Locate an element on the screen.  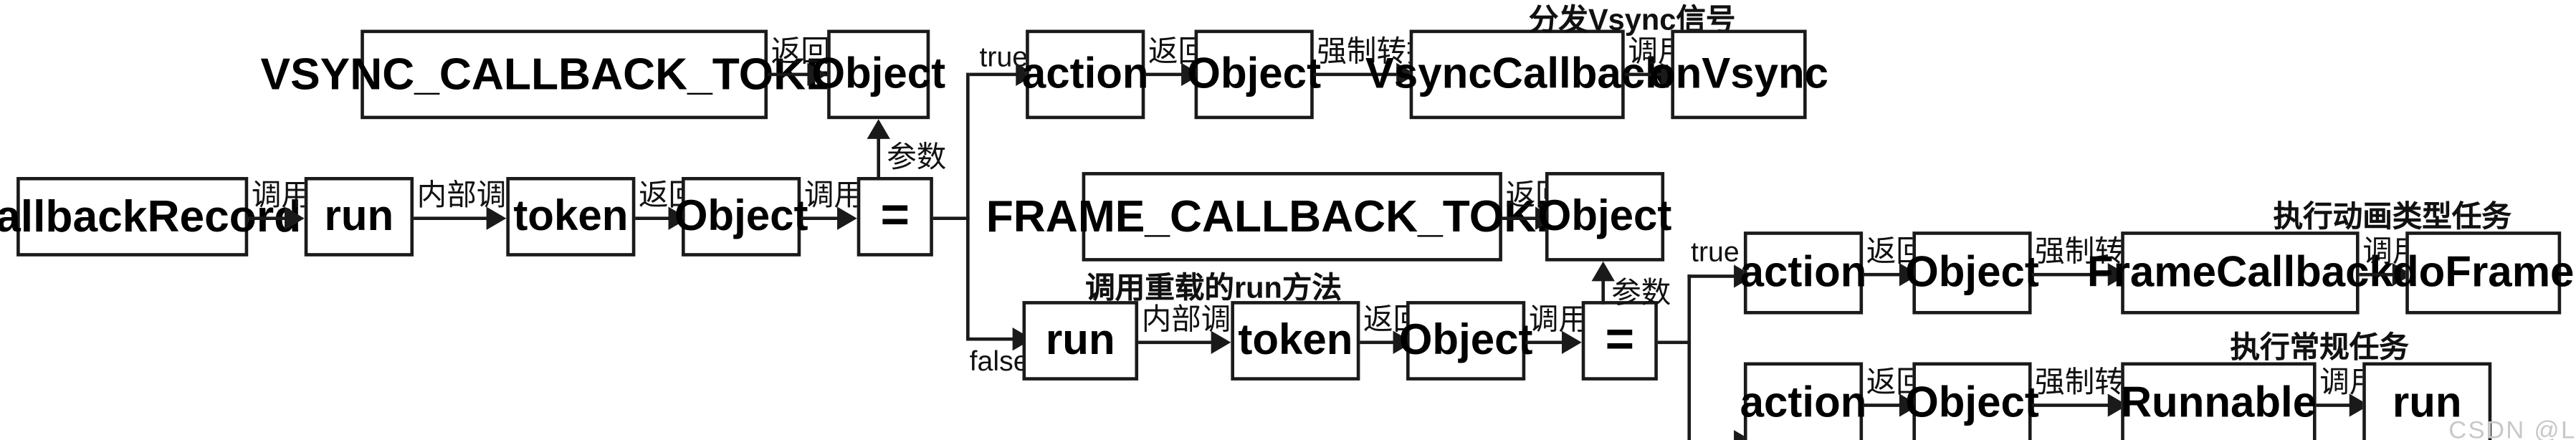
node-vsync-callback-token: VSYNC_CALLBACK_TOKEN is located at coordinates (564, 74).